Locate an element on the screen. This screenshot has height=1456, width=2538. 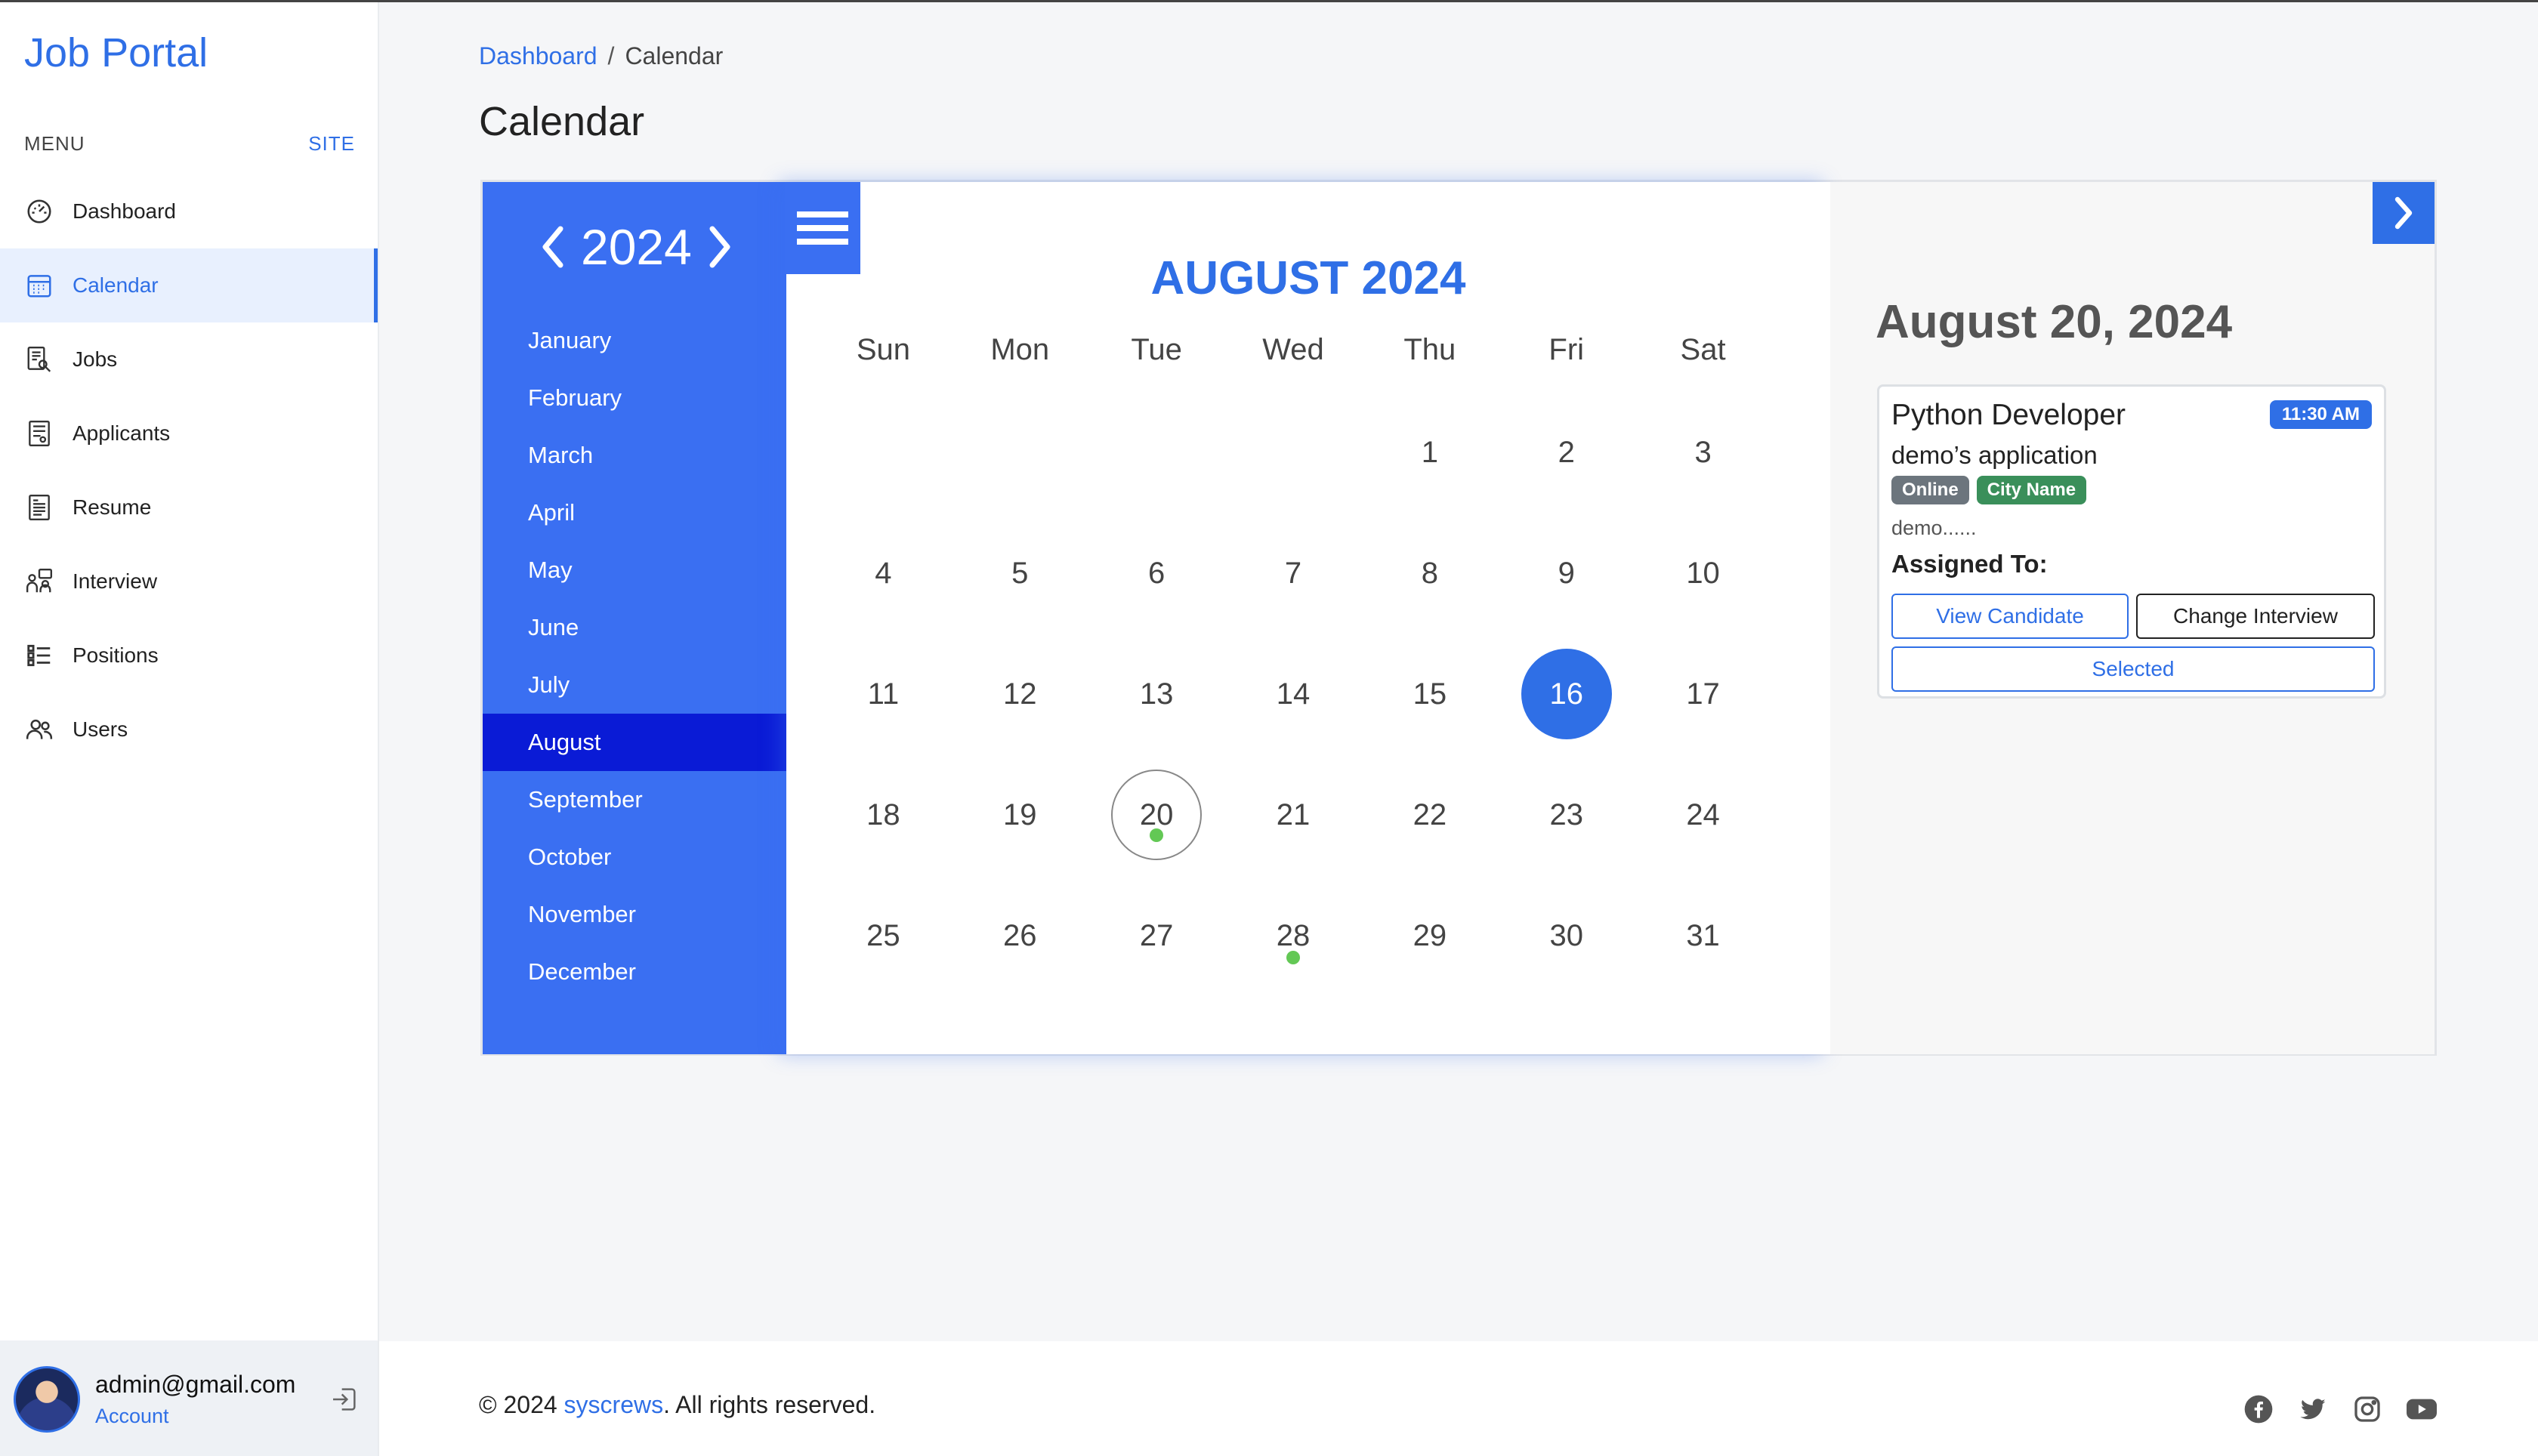
account-link: Account is located at coordinates (195, 1416).